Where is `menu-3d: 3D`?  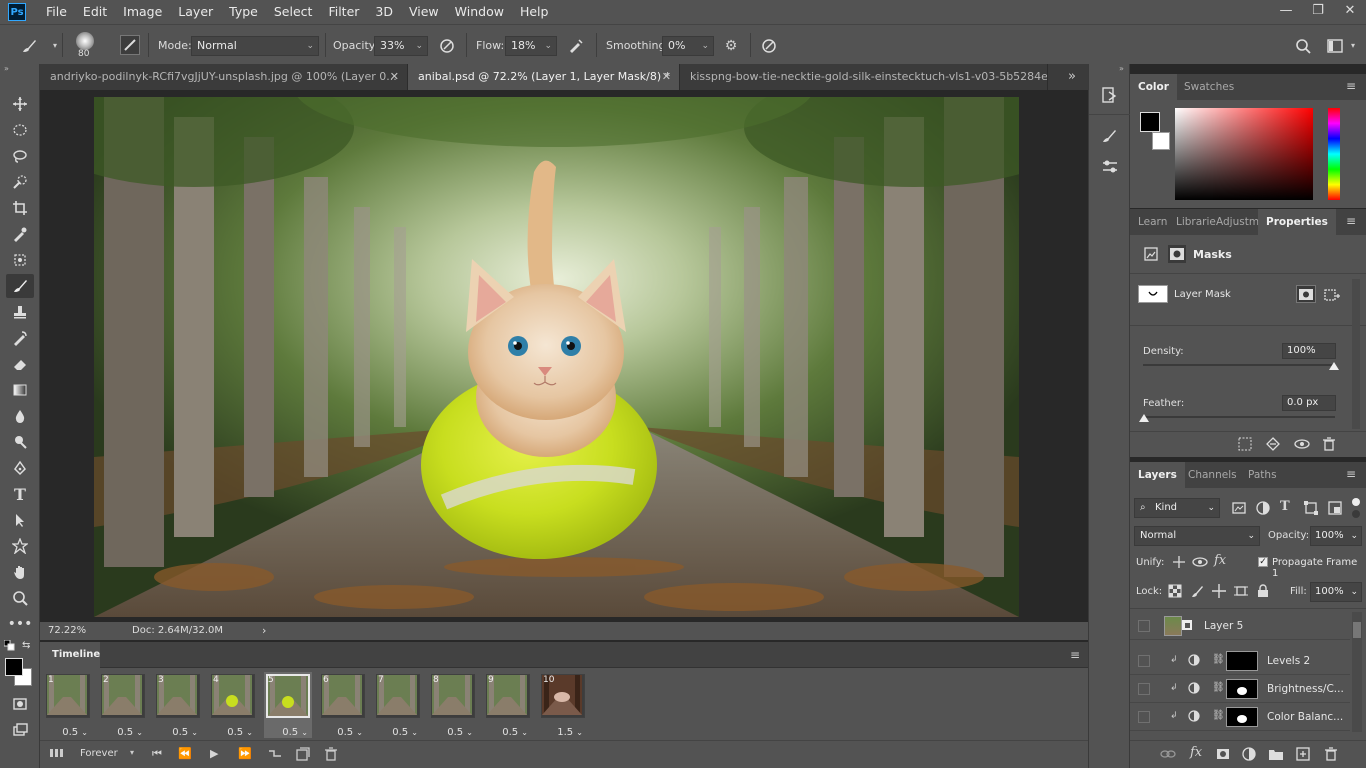
menu-3d: 3D is located at coordinates (384, 12).